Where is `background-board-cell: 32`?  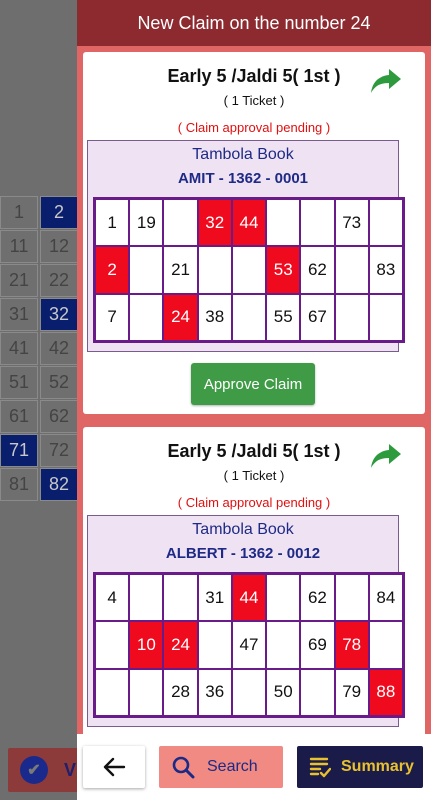 background-board-cell: 32 is located at coordinates (59, 314).